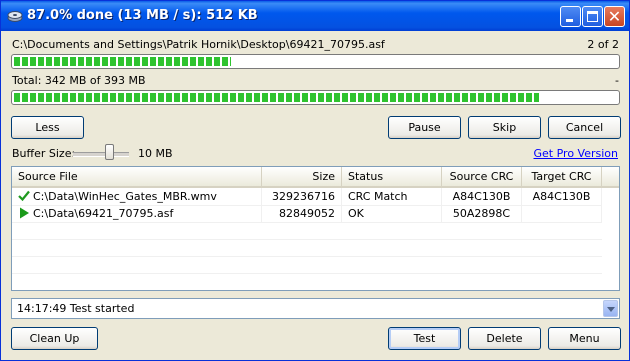 The image size is (630, 361). I want to click on total-progress-fill, so click(276, 97).